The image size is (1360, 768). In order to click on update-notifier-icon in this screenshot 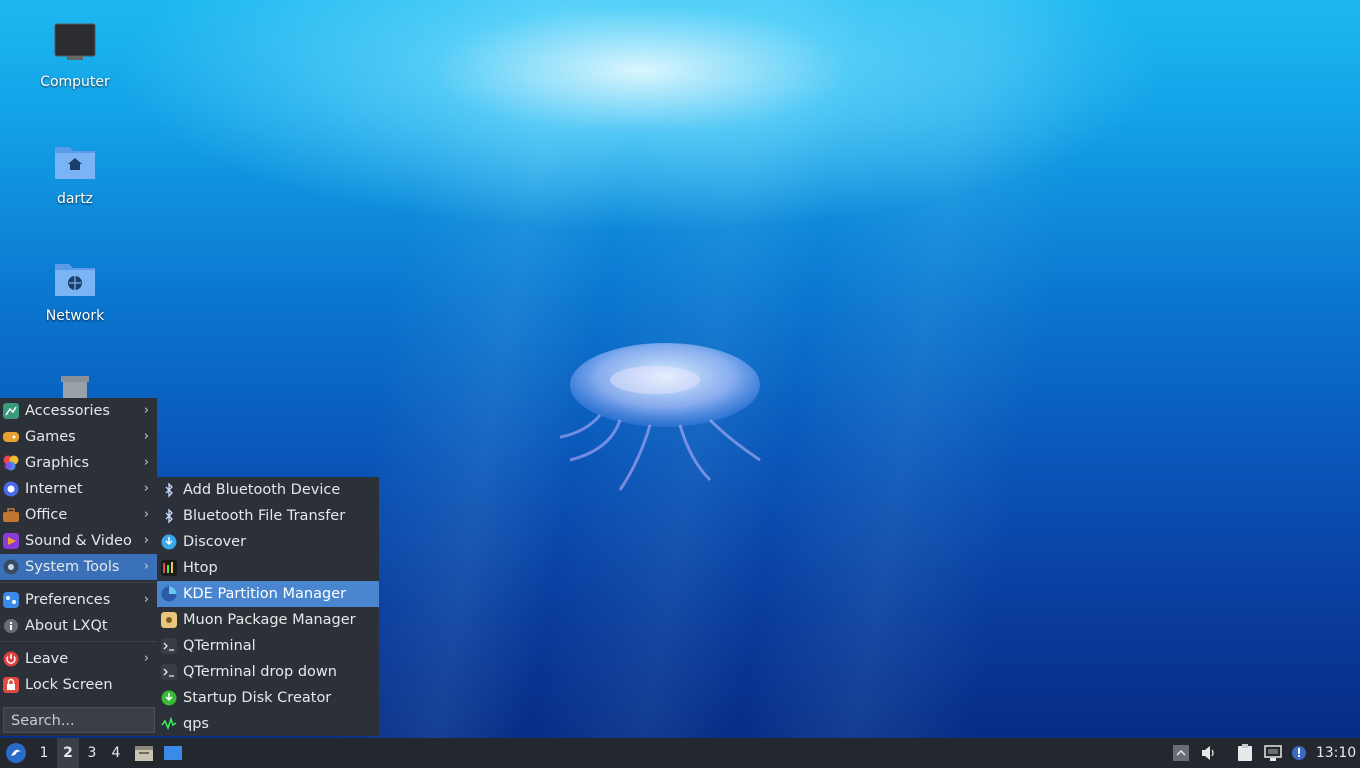, I will do `click(1299, 753)`.